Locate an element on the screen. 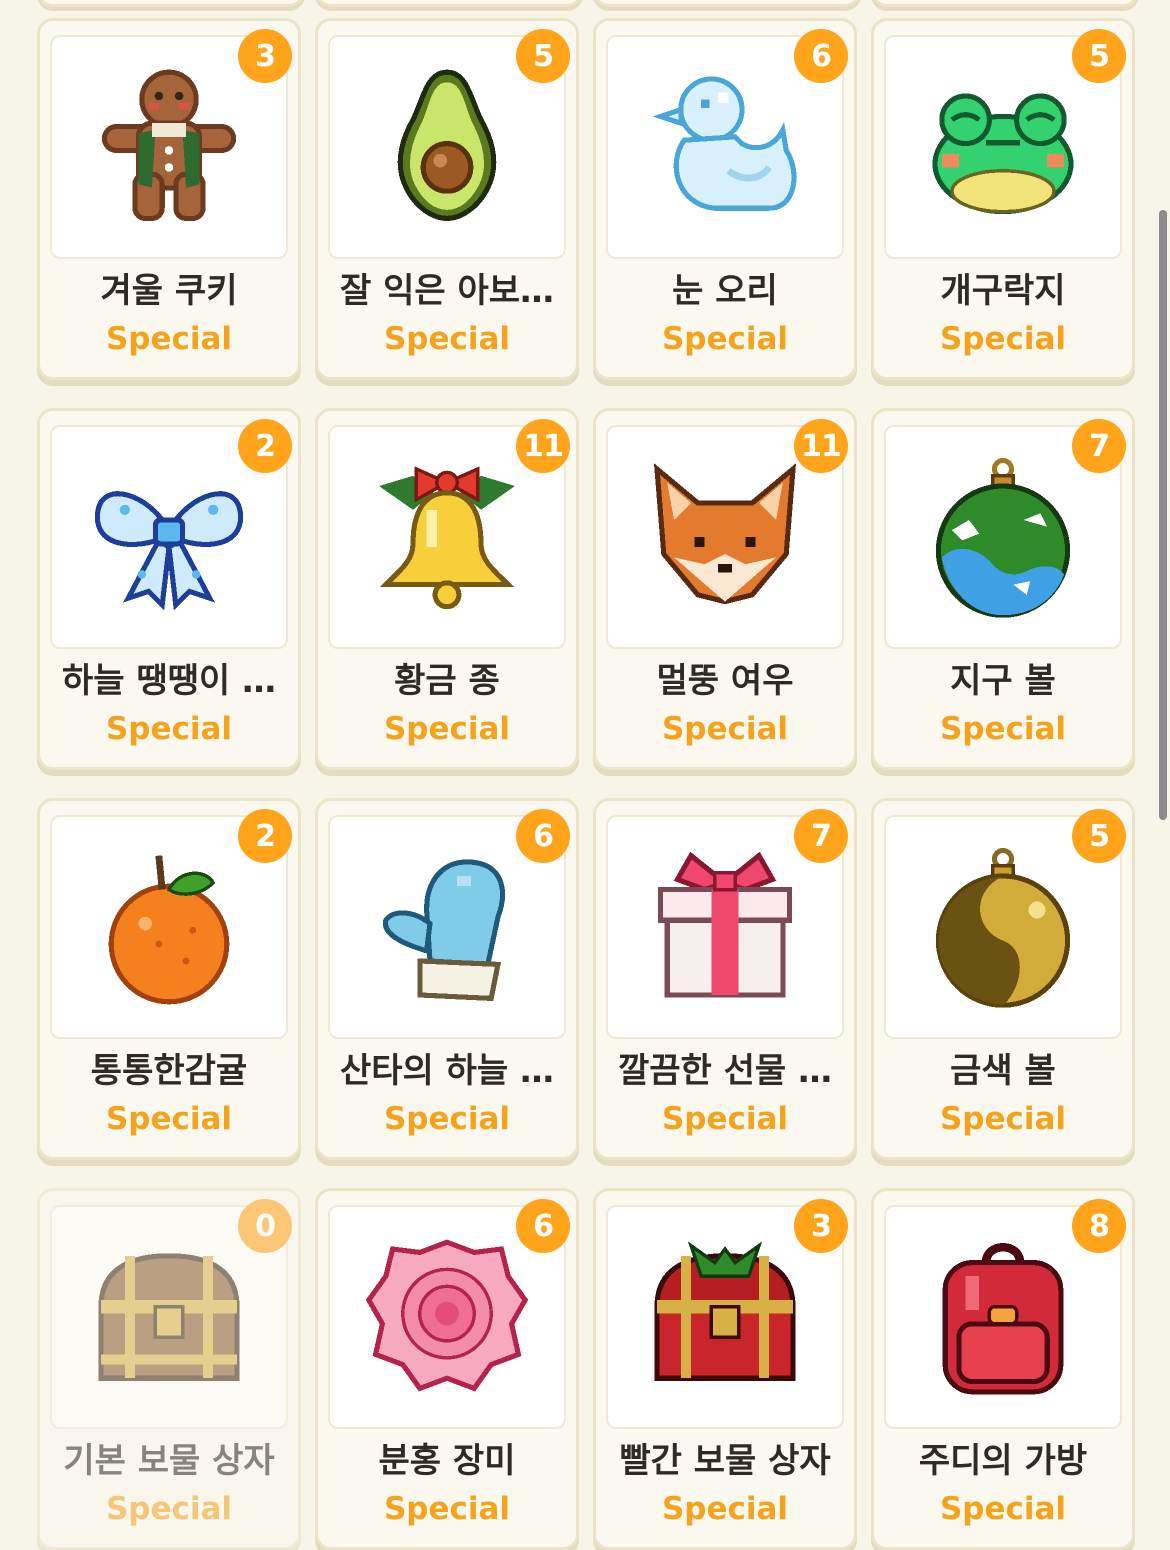  item-card: 5 개구락지 Special is located at coordinates (1003, 199).